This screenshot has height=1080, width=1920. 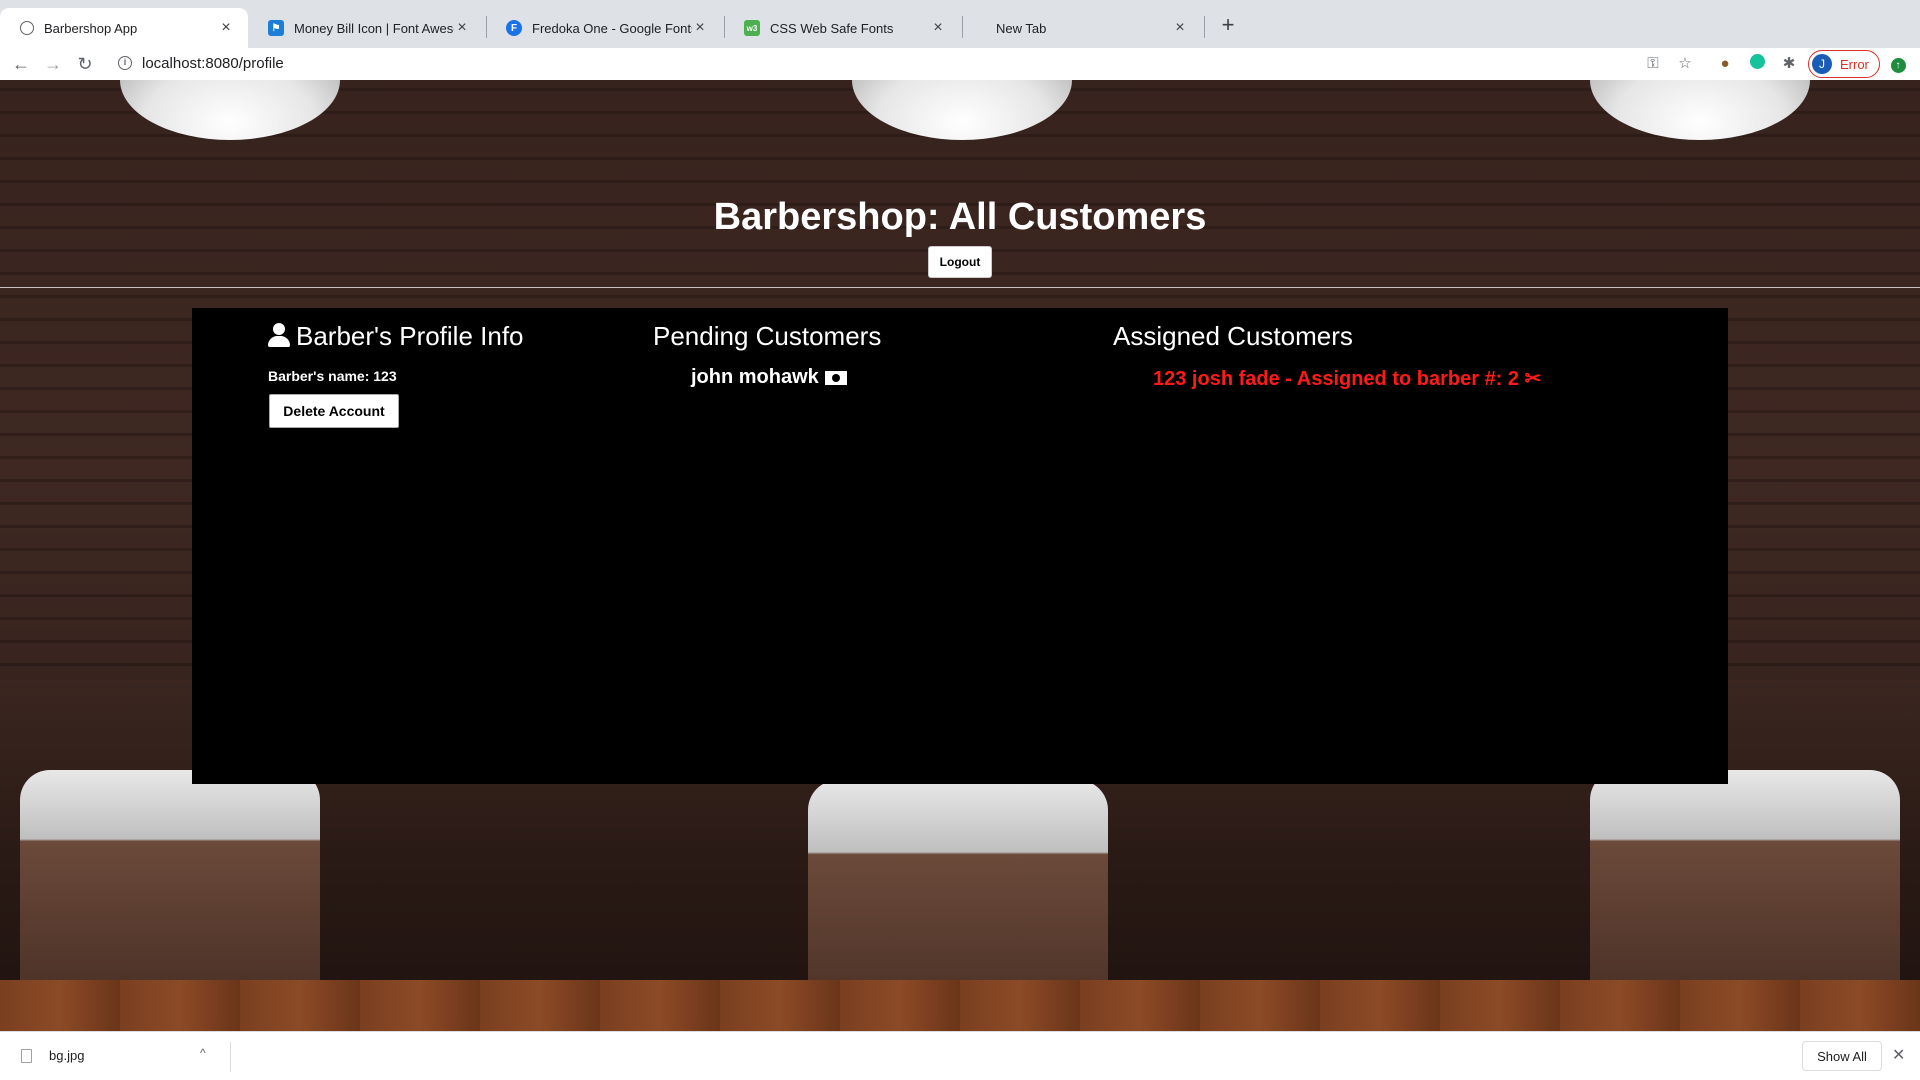 I want to click on profile-button: J Error, so click(x=1844, y=64).